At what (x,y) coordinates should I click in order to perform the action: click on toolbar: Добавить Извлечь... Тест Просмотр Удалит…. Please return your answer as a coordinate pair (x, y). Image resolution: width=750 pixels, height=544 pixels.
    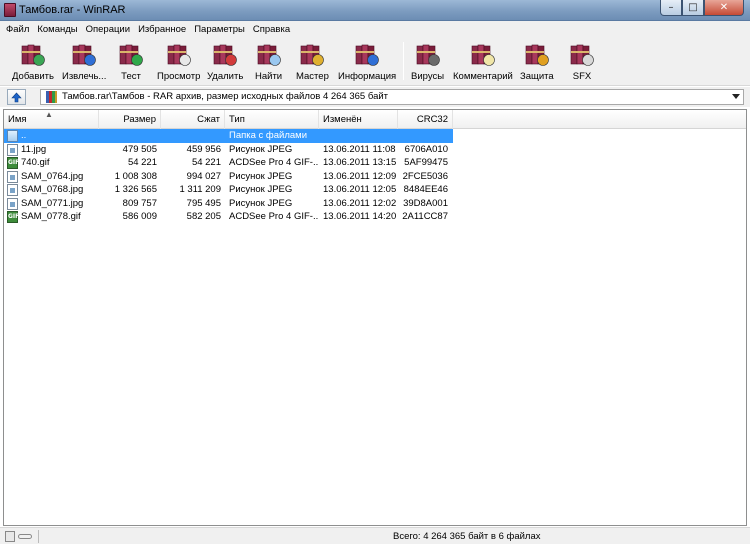
    Looking at the image, I should click on (375, 62).